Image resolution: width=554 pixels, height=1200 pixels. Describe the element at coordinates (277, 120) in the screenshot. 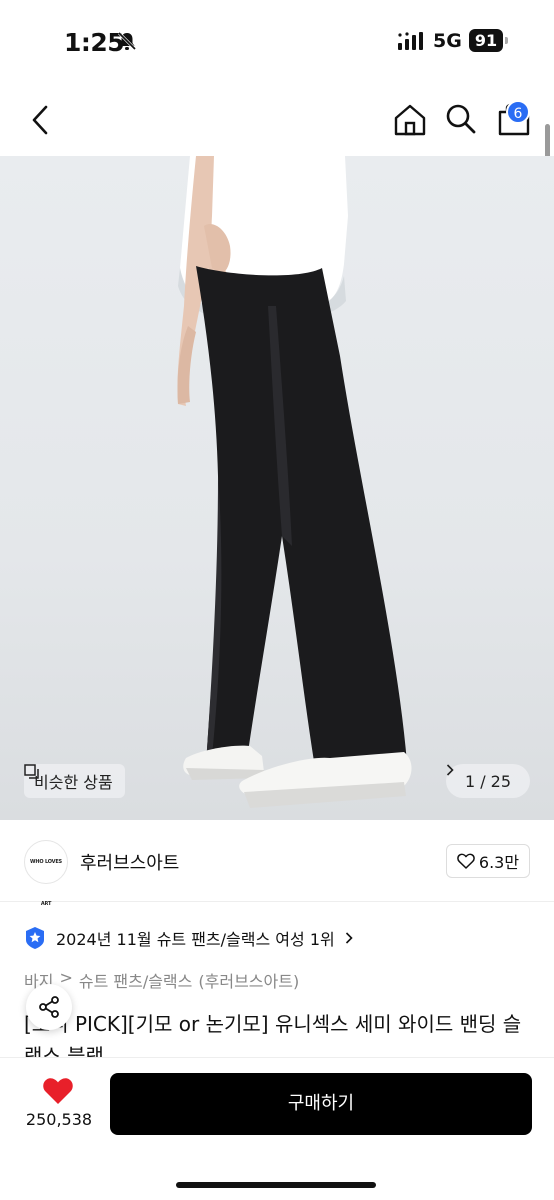

I see `top-navigation: 6` at that location.